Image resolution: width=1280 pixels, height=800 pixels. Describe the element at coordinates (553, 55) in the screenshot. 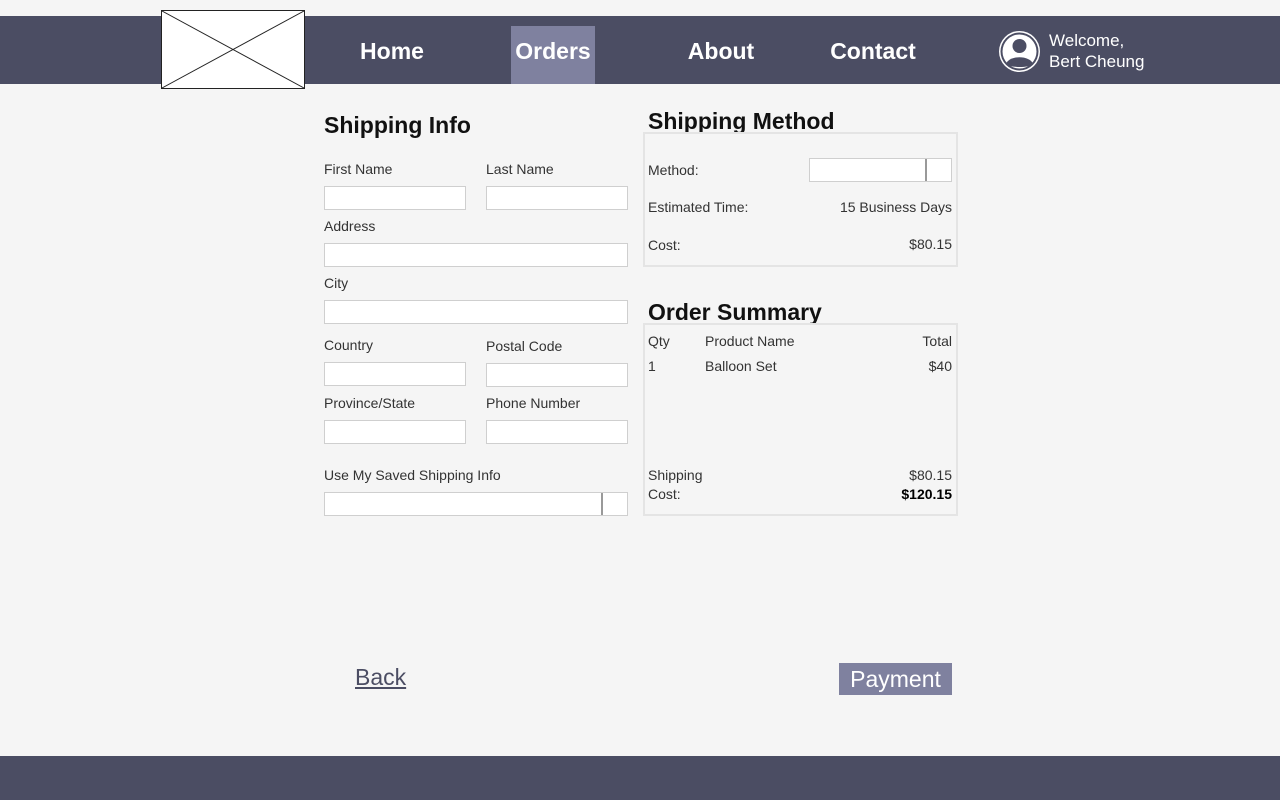

I see `nav-orders: Orders` at that location.